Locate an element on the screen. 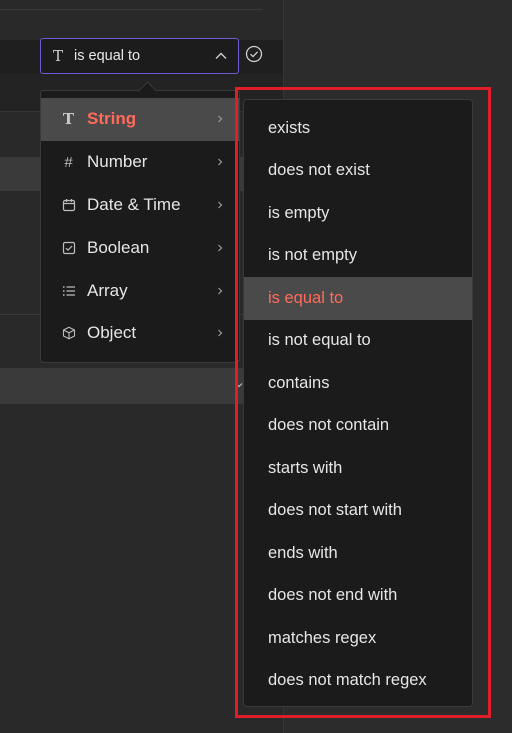  type-item-label: String is located at coordinates (112, 119).